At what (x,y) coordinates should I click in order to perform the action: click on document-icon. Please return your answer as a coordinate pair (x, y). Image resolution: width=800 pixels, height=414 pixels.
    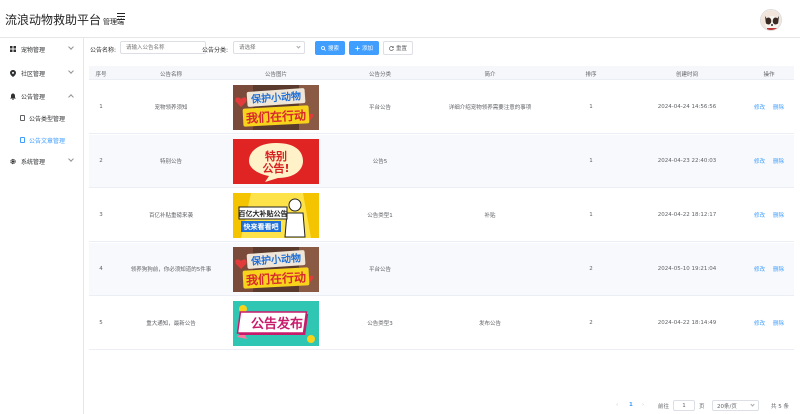
    Looking at the image, I should click on (22, 140).